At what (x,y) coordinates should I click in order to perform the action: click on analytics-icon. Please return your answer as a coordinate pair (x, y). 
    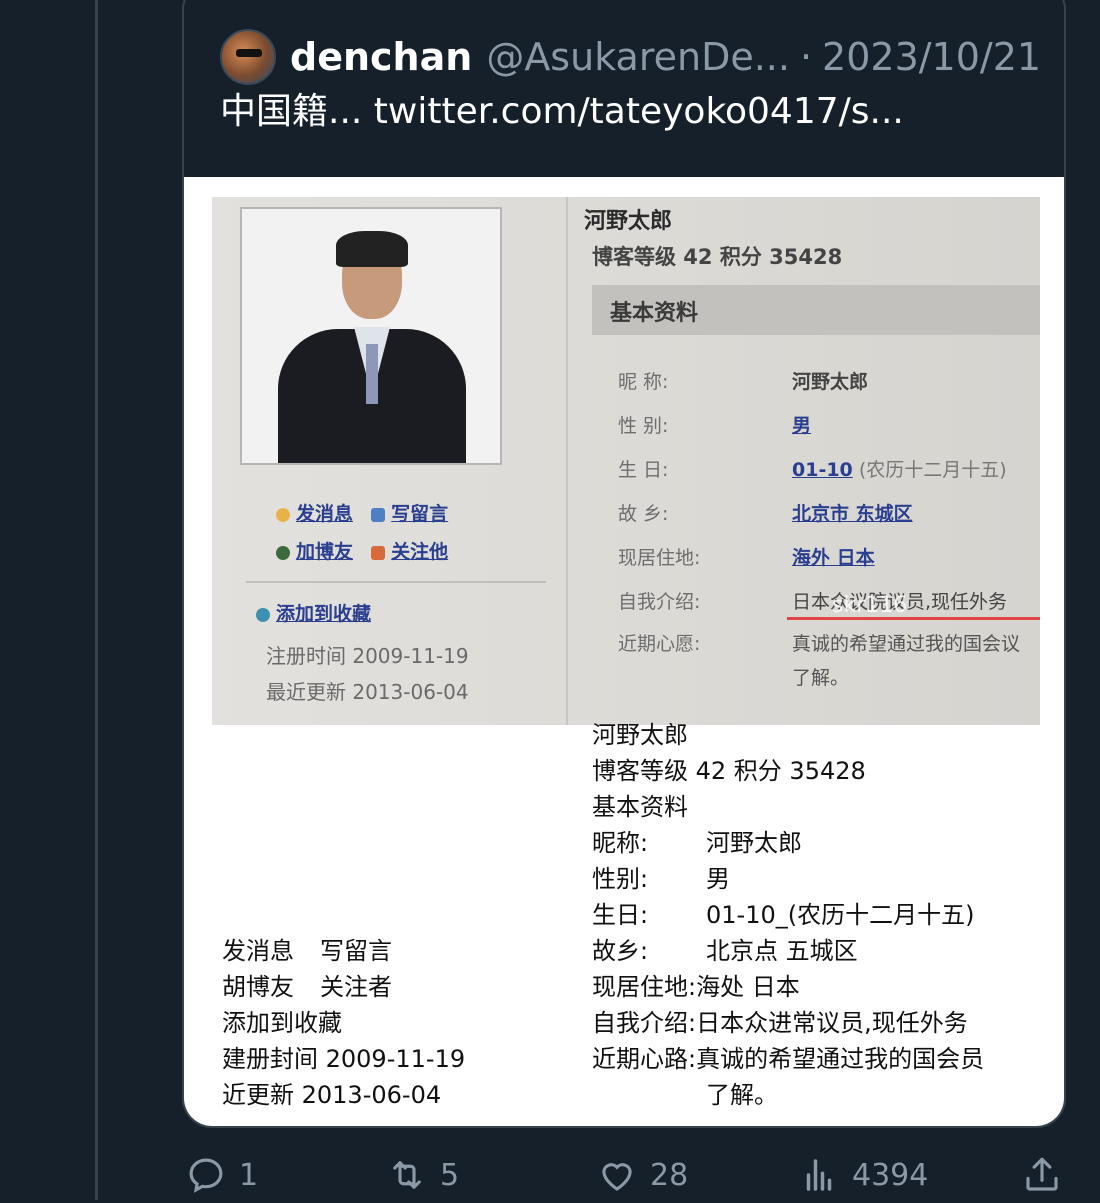
    Looking at the image, I should click on (819, 1175).